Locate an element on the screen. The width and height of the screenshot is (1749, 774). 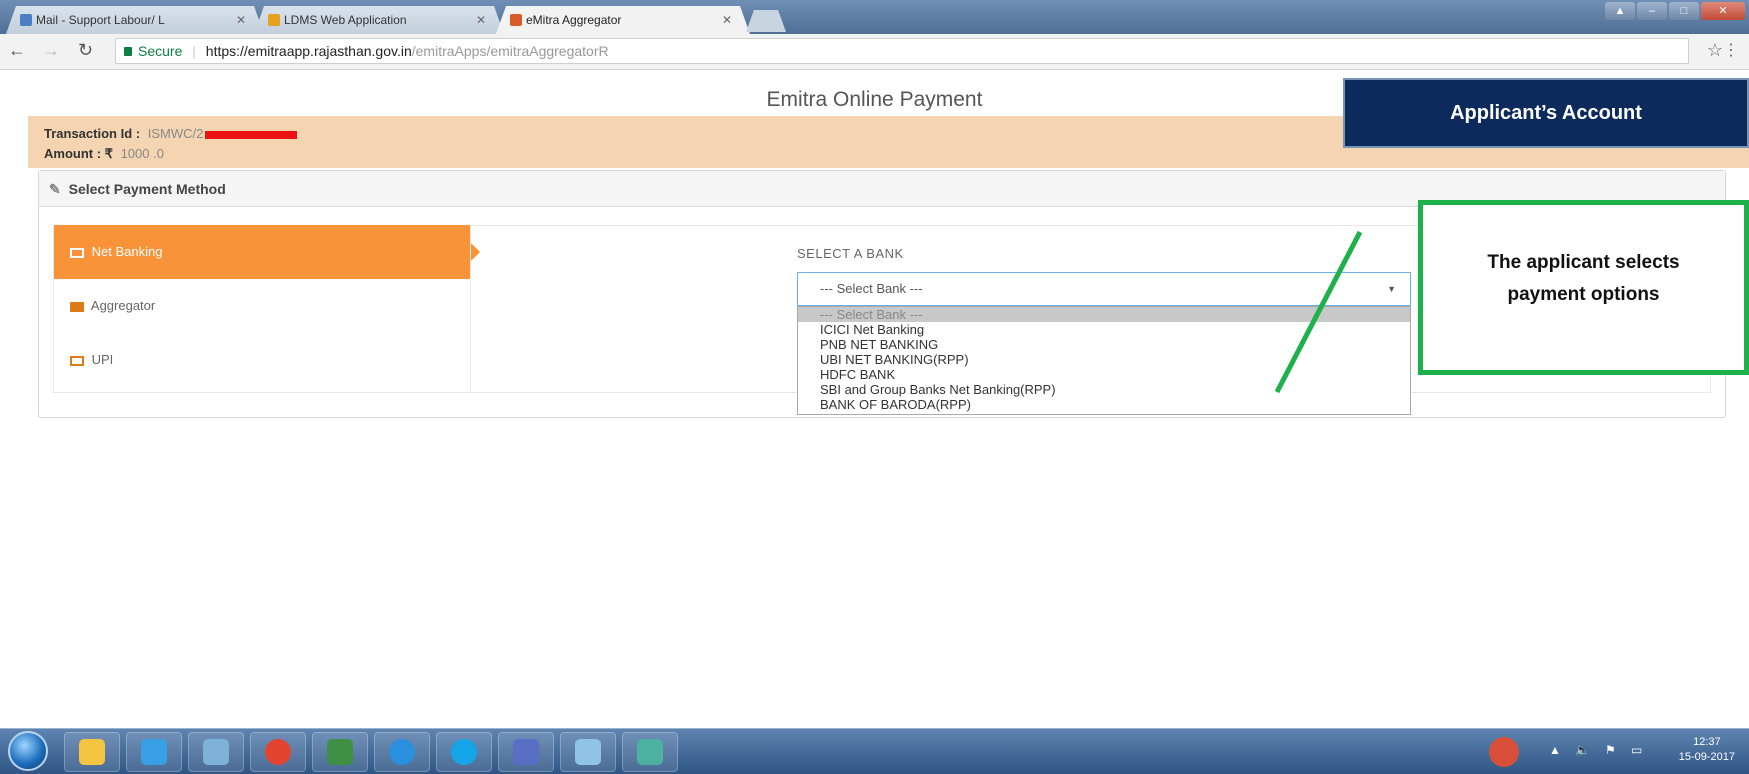
callout-line-2: payment options is located at coordinates (1583, 294).